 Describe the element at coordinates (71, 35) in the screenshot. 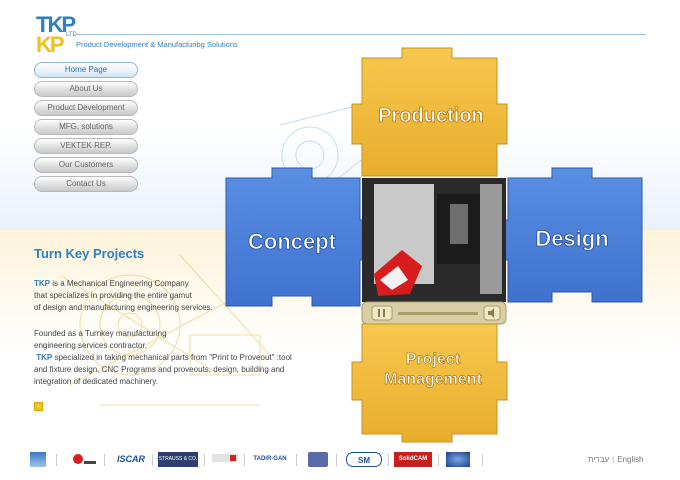

I see `logo-registered-mark: LTD` at that location.